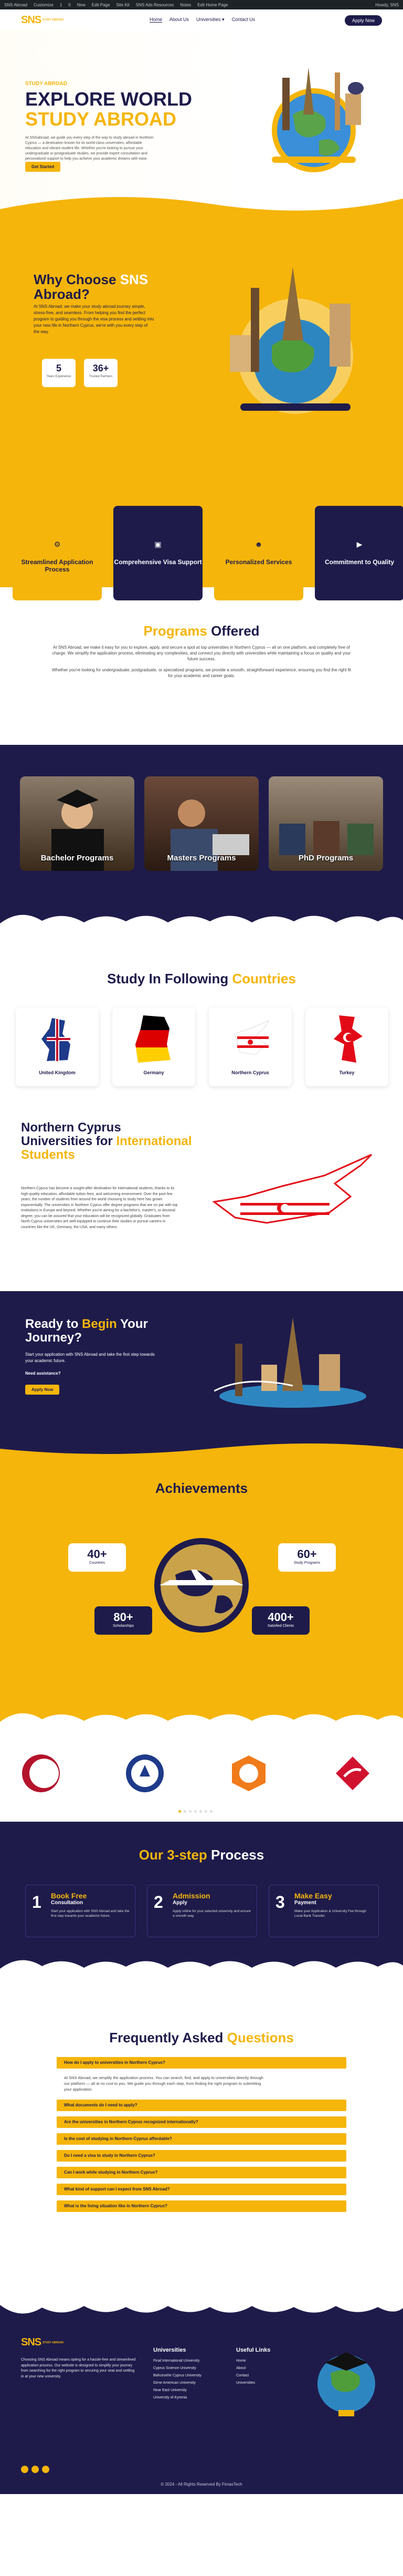  What do you see at coordinates (123, 1626) in the screenshot?
I see `achievement-label: Scholarships` at bounding box center [123, 1626].